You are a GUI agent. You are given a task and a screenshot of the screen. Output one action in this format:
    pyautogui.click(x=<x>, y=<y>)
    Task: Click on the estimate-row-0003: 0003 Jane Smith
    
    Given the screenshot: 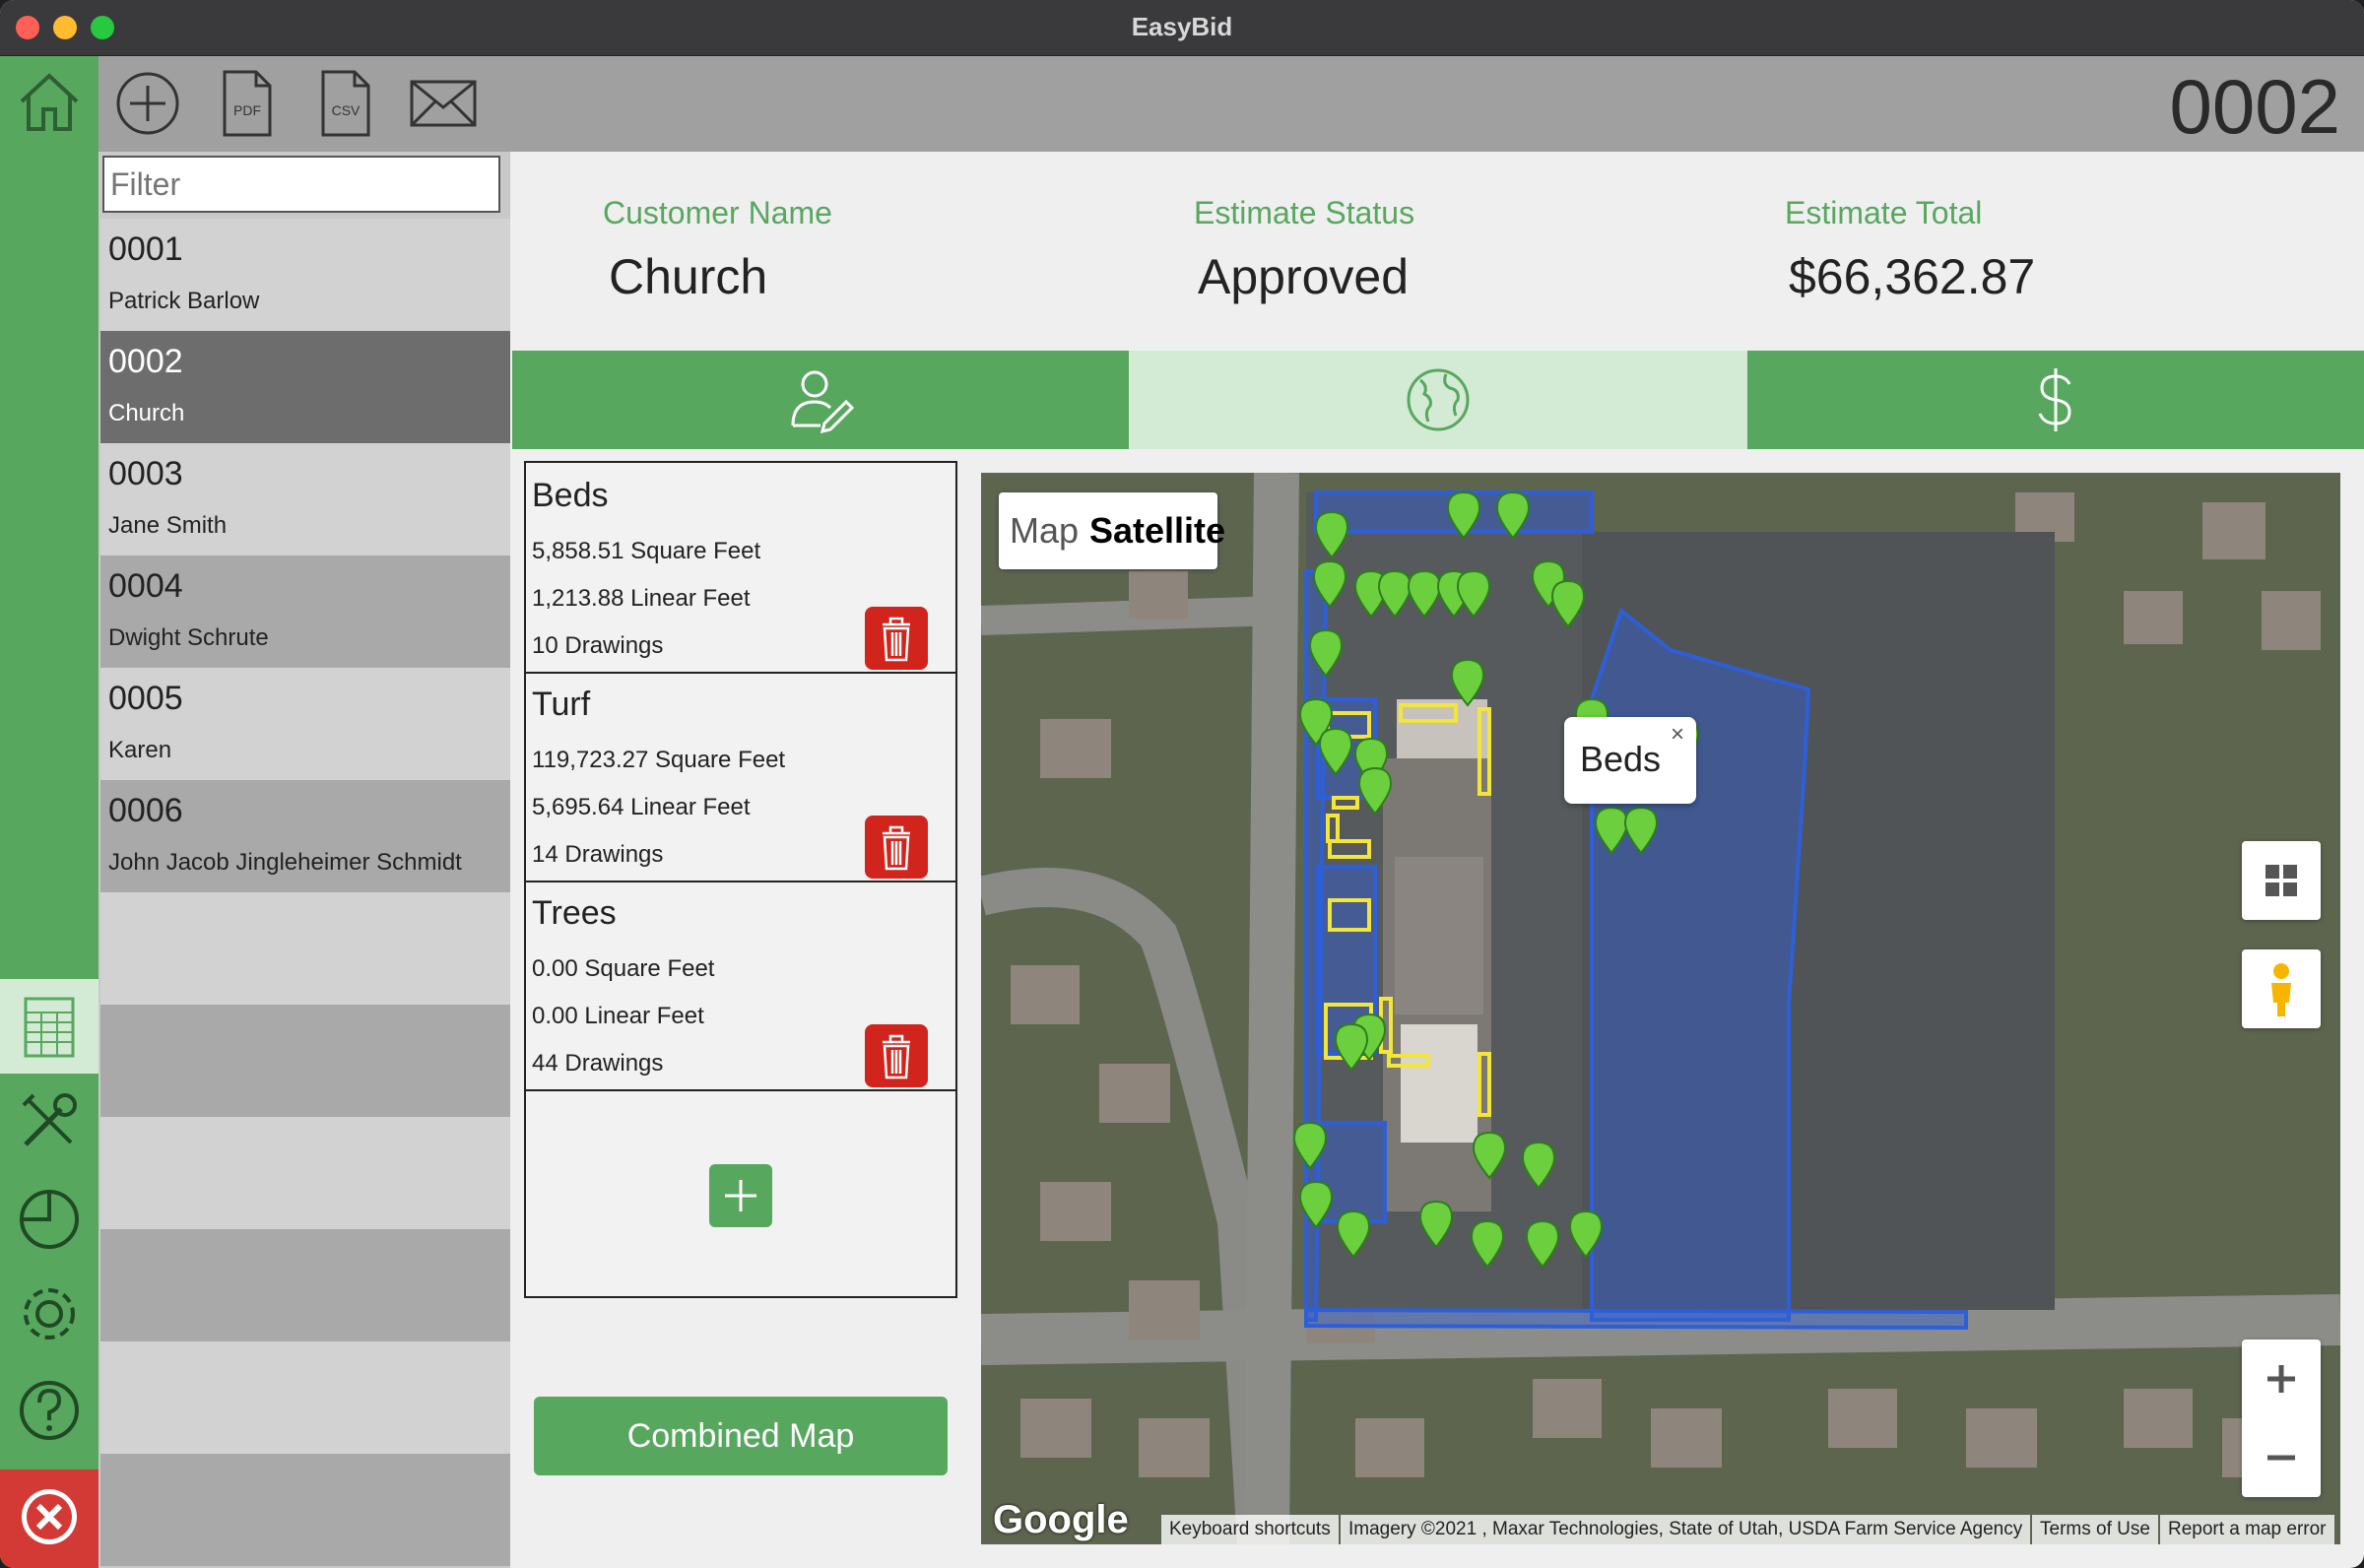 What is the action you would take?
    pyautogui.click(x=305, y=499)
    